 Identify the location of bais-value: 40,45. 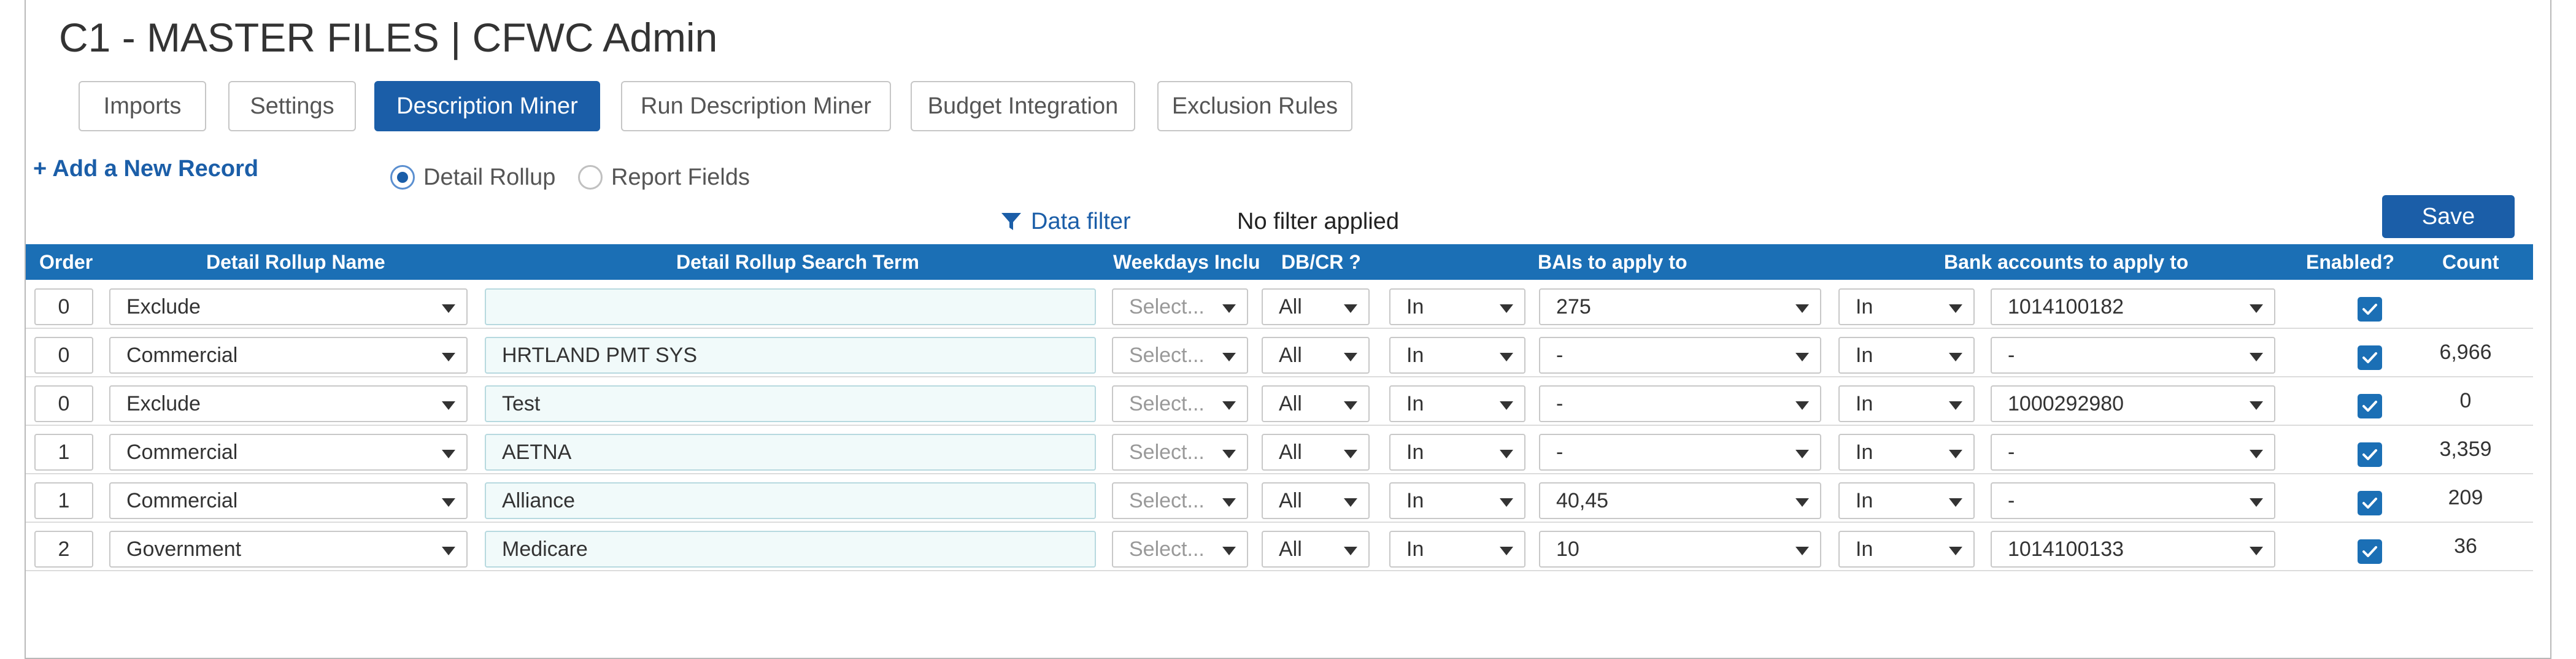
(1582, 501).